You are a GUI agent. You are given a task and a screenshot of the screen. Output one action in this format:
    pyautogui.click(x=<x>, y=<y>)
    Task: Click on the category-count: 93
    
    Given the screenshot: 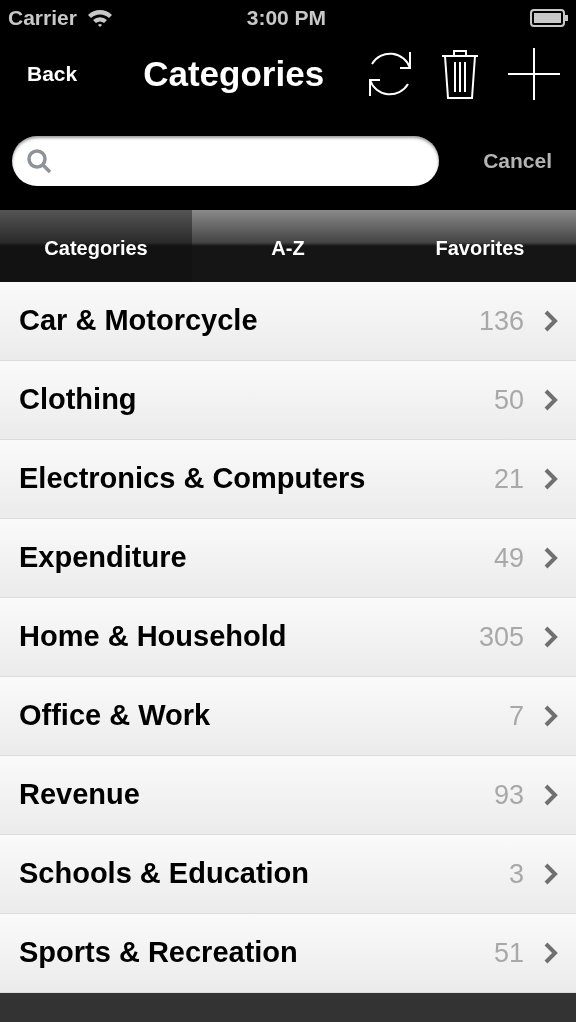 What is the action you would take?
    pyautogui.click(x=508, y=795)
    